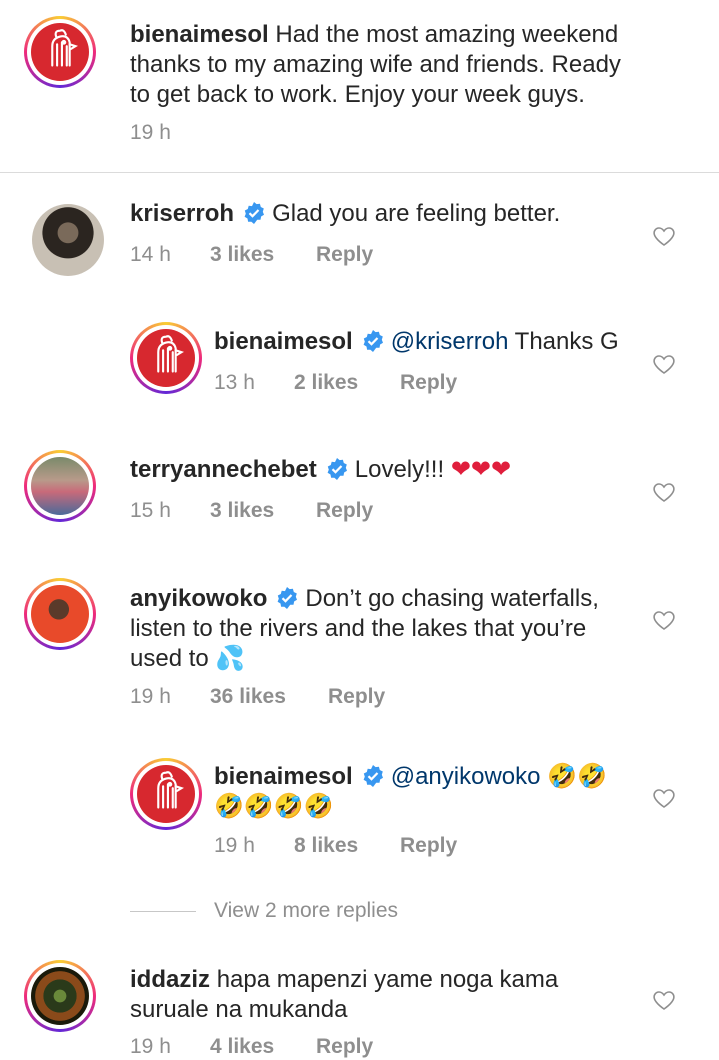 The image size is (719, 1060). What do you see at coordinates (60, 486) in the screenshot?
I see `avatar-terryannechebet` at bounding box center [60, 486].